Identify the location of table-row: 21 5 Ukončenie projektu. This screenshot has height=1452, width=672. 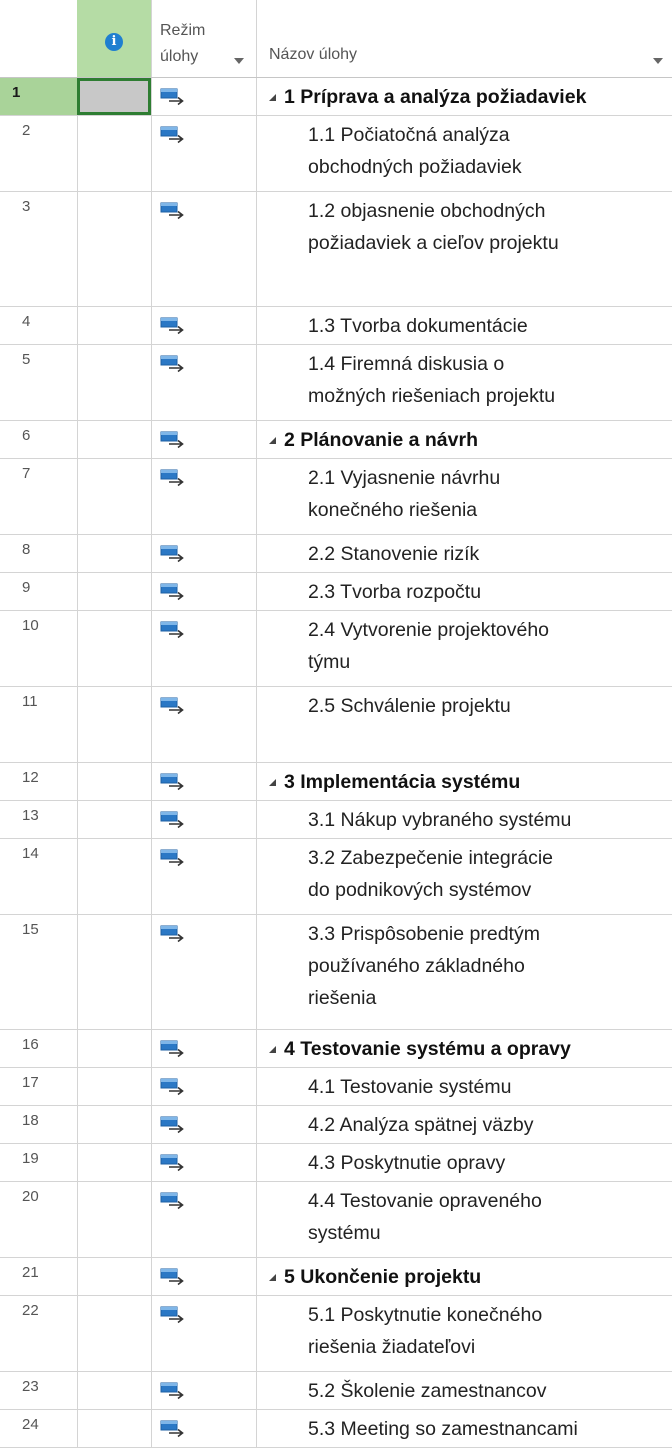
(336, 1277).